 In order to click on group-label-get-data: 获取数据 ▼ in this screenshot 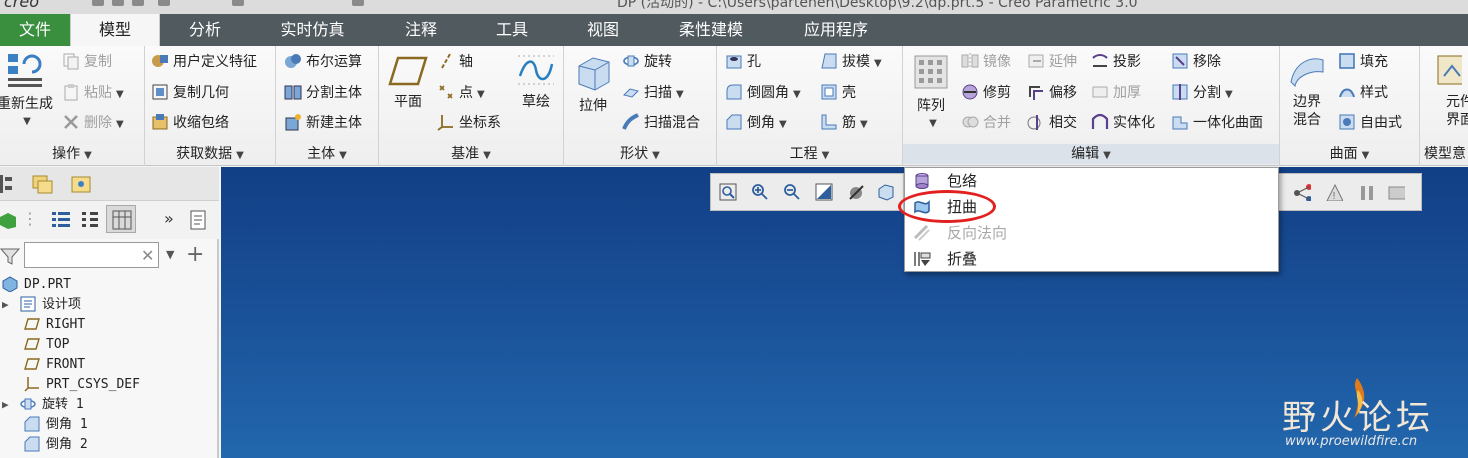, I will do `click(210, 154)`.